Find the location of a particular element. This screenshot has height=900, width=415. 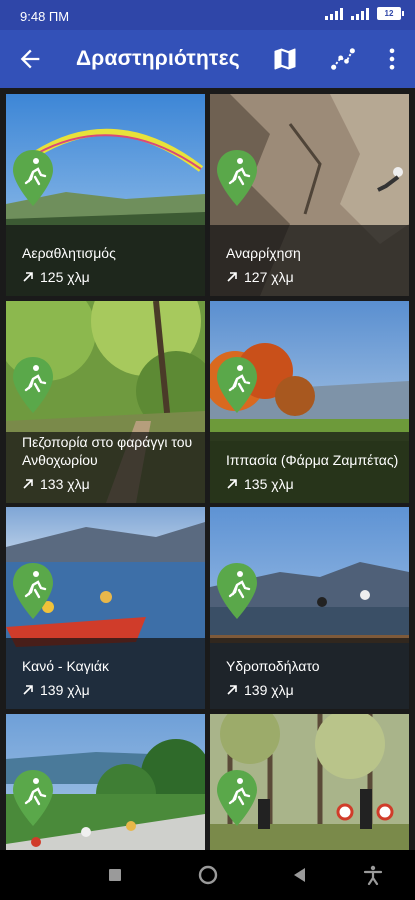

more-vert-icon is located at coordinates (392, 59).